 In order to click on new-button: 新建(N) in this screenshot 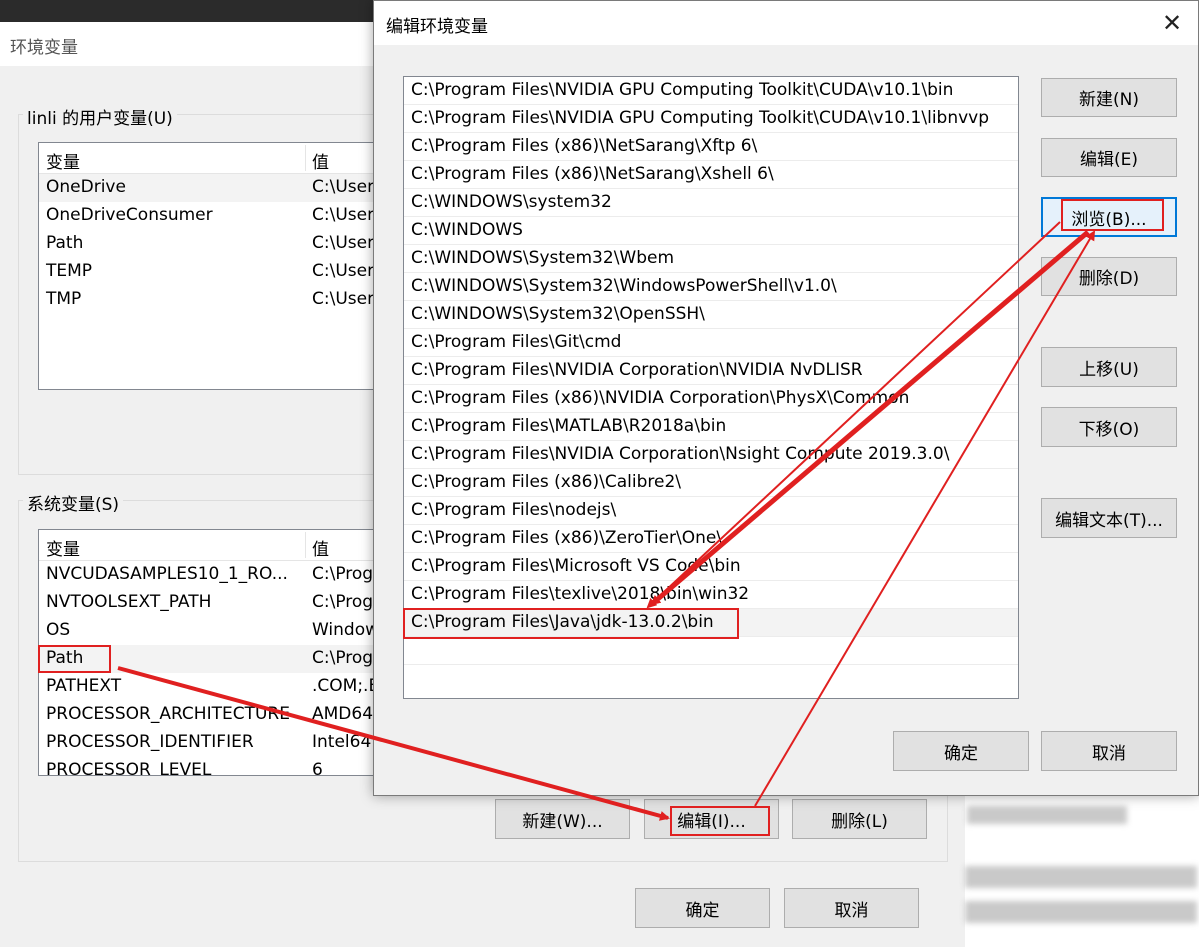, I will do `click(1109, 97)`.